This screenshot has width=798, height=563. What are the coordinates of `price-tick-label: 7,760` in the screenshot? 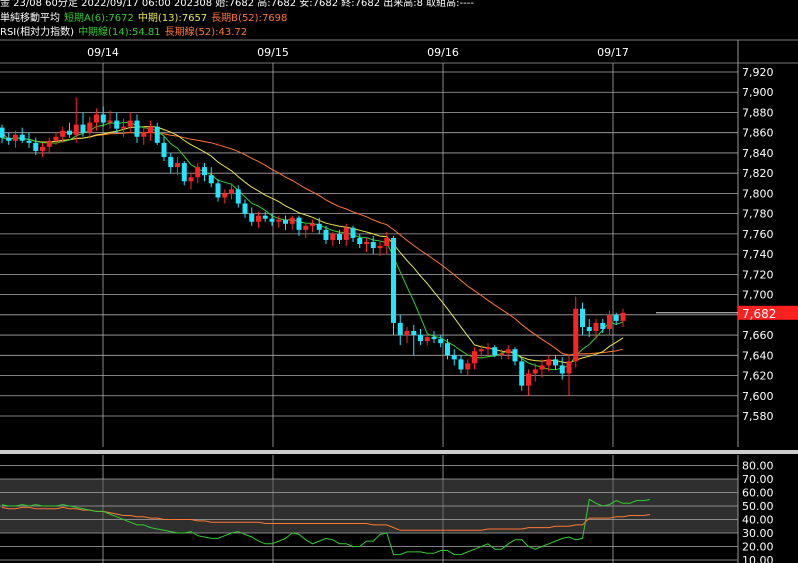 It's located at (758, 234).